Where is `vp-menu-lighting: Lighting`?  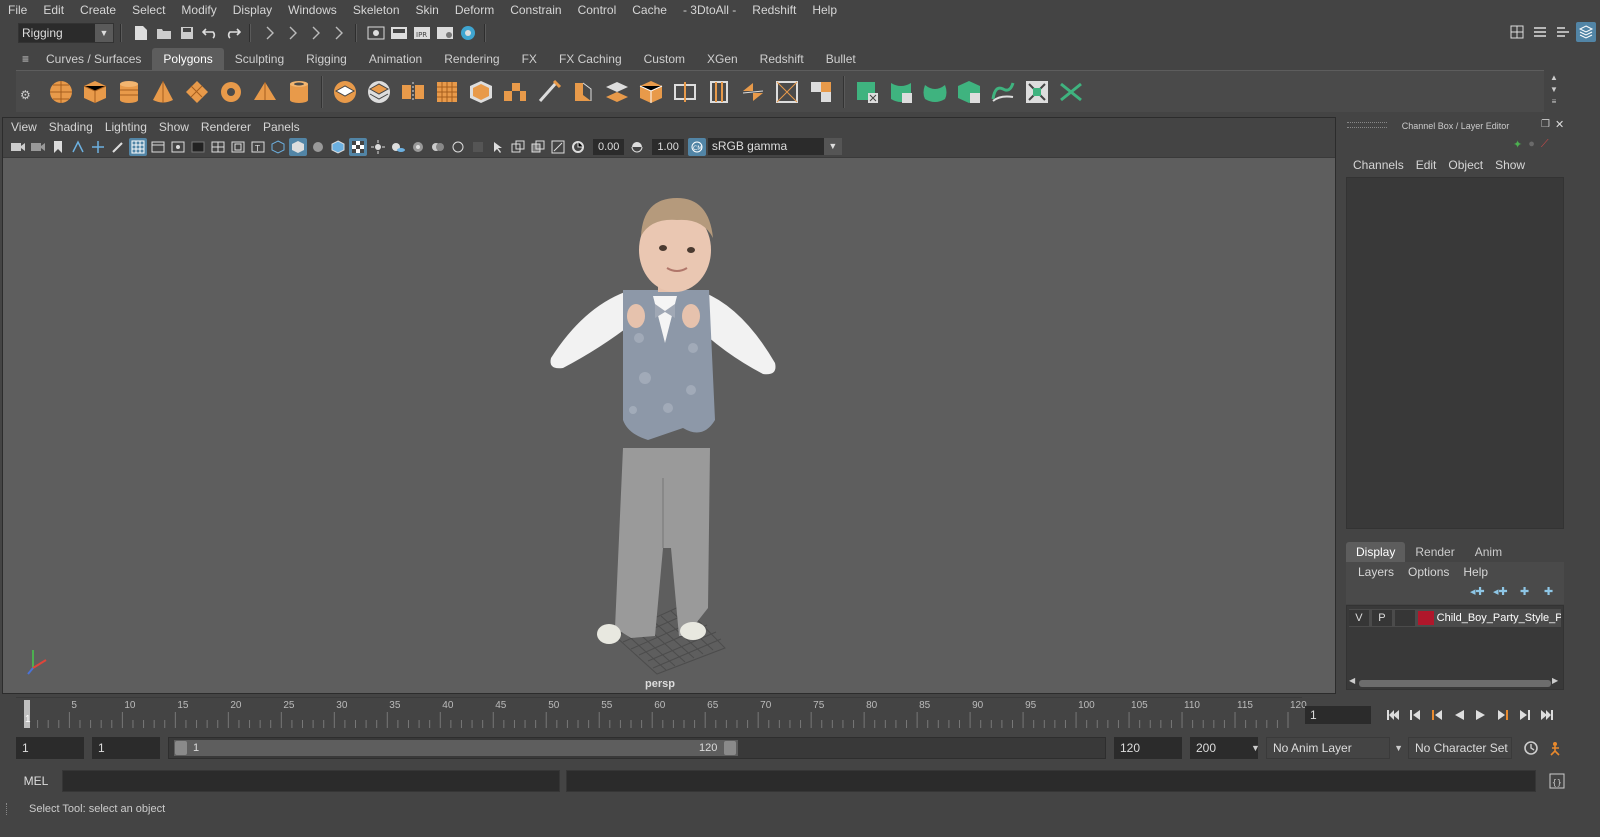 vp-menu-lighting: Lighting is located at coordinates (126, 127).